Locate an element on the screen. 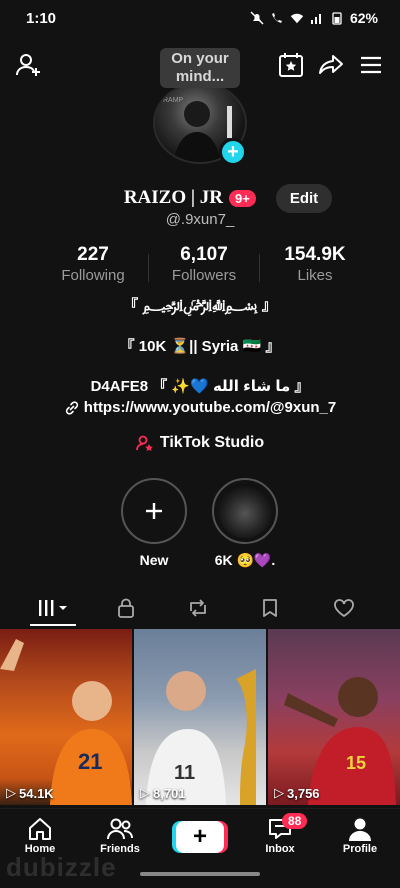 The width and height of the screenshot is (400, 888). link-icon is located at coordinates (71, 407).